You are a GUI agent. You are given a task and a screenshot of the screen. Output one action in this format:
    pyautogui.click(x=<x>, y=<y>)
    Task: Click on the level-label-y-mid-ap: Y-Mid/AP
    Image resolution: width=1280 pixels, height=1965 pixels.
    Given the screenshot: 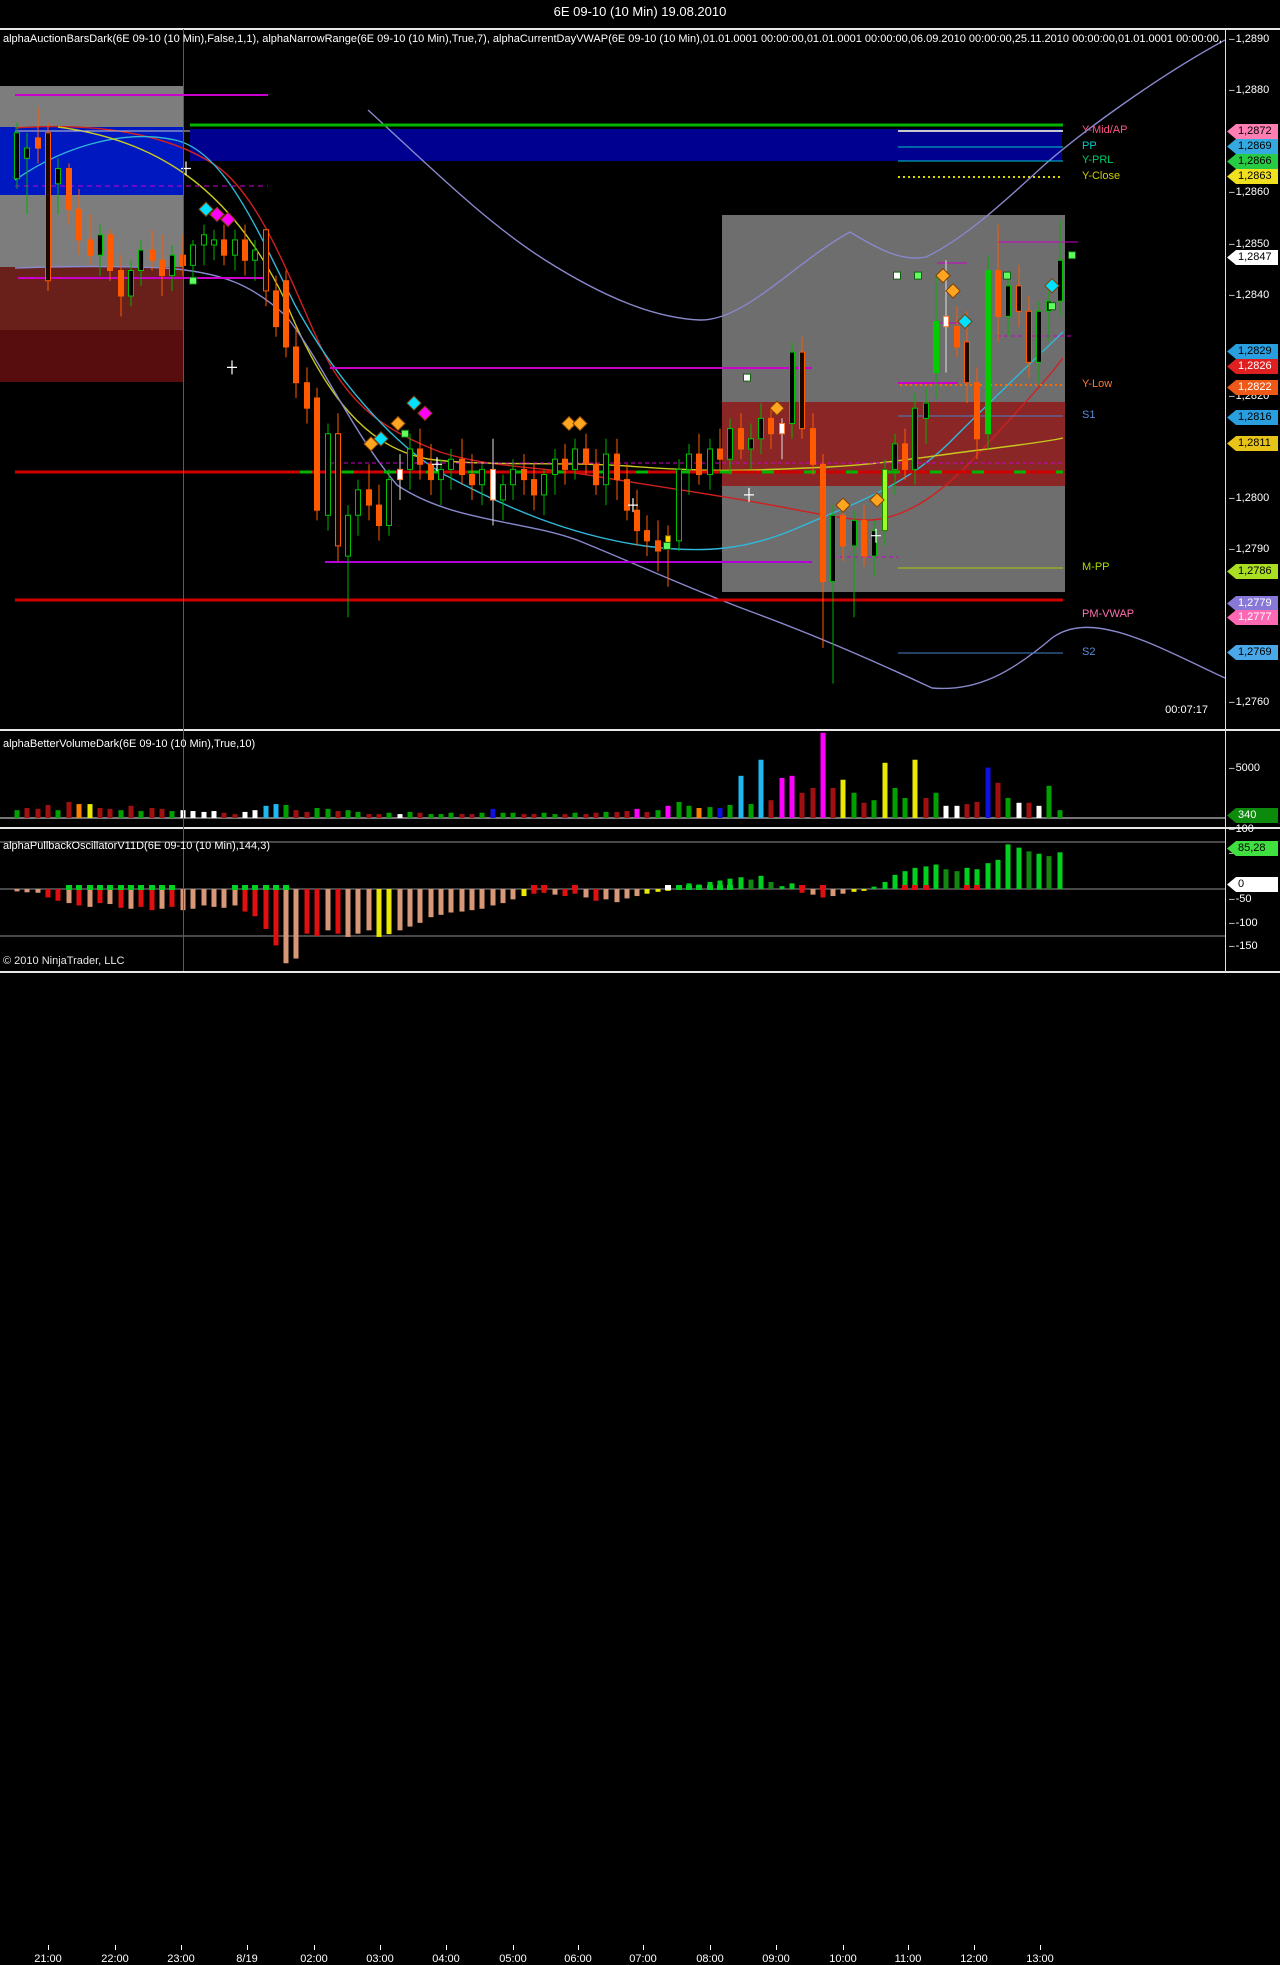 What is the action you would take?
    pyautogui.click(x=1105, y=130)
    